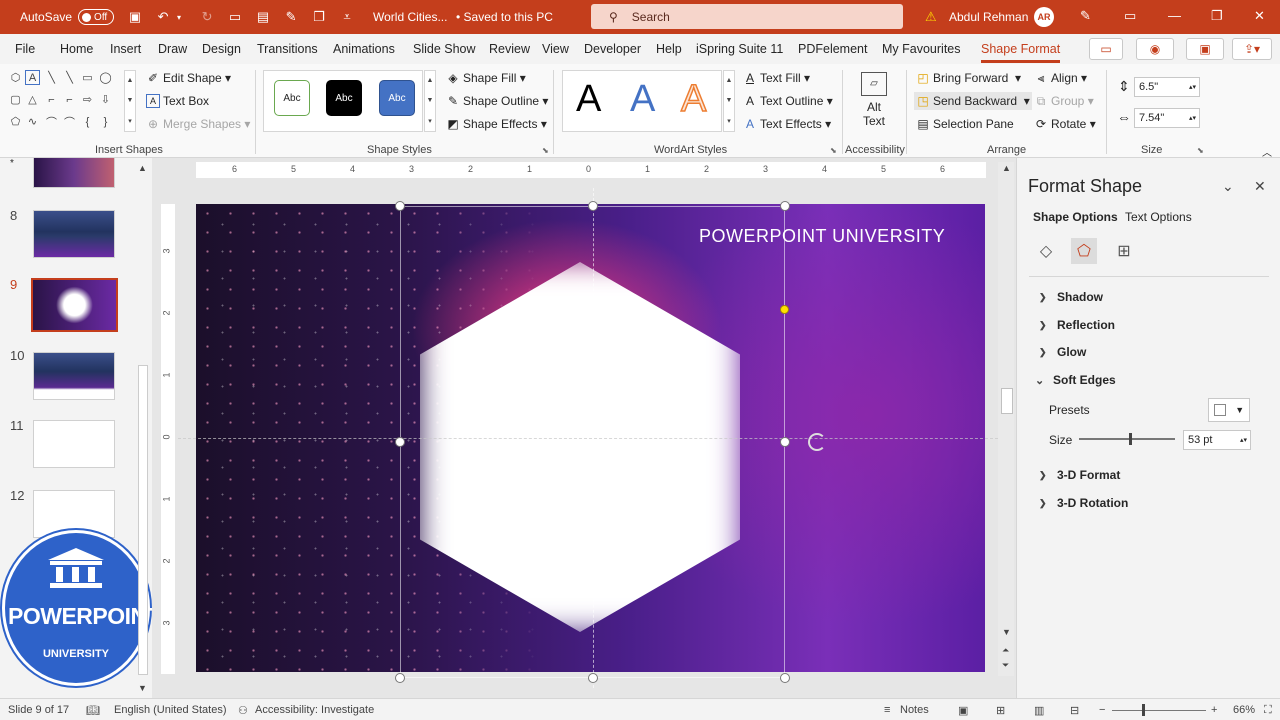 This screenshot has width=1280, height=720. Describe the element at coordinates (1007, 401) in the screenshot. I see `scrollbar-thumb` at that location.